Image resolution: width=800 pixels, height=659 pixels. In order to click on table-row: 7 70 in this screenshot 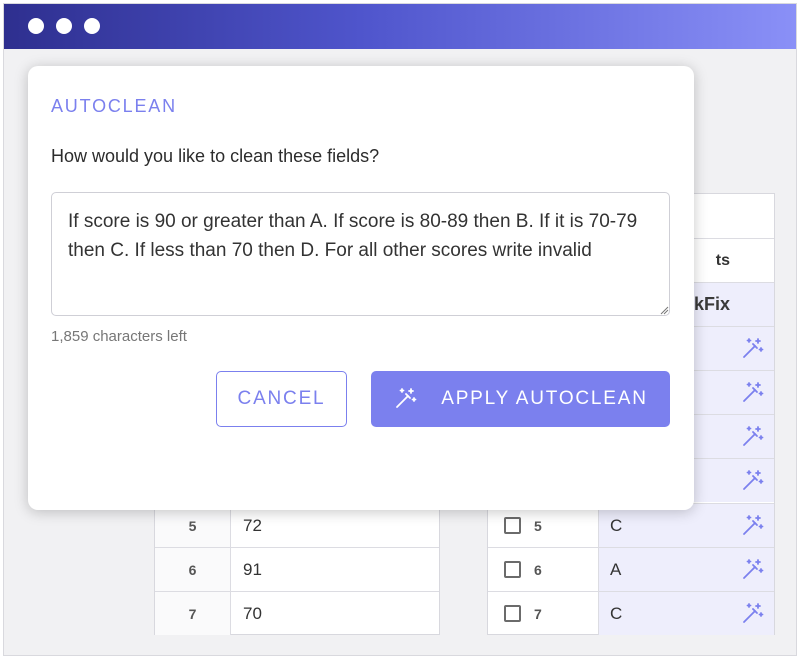, I will do `click(297, 613)`.